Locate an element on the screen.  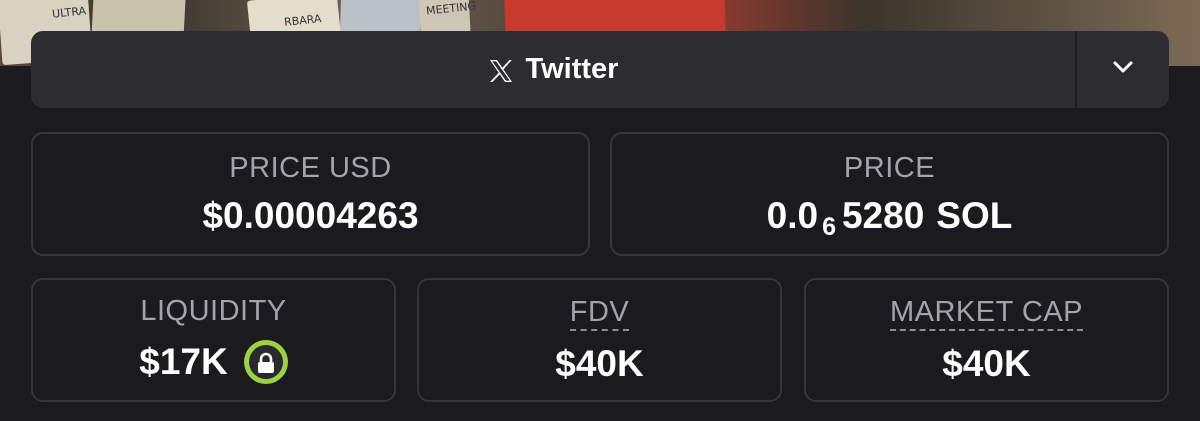
market-cap-label: MARKET CAP is located at coordinates (986, 314).